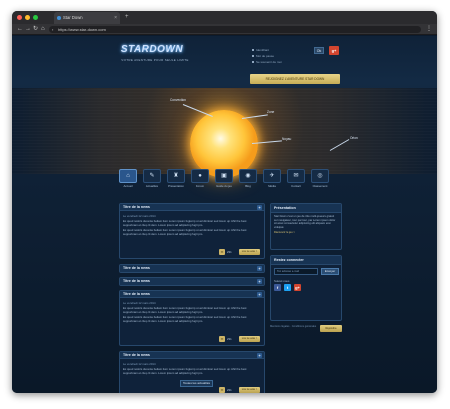 The height and width of the screenshot is (409, 450). What do you see at coordinates (224, 17) in the screenshot?
I see `tab-bar: Star Down × +` at bounding box center [224, 17].